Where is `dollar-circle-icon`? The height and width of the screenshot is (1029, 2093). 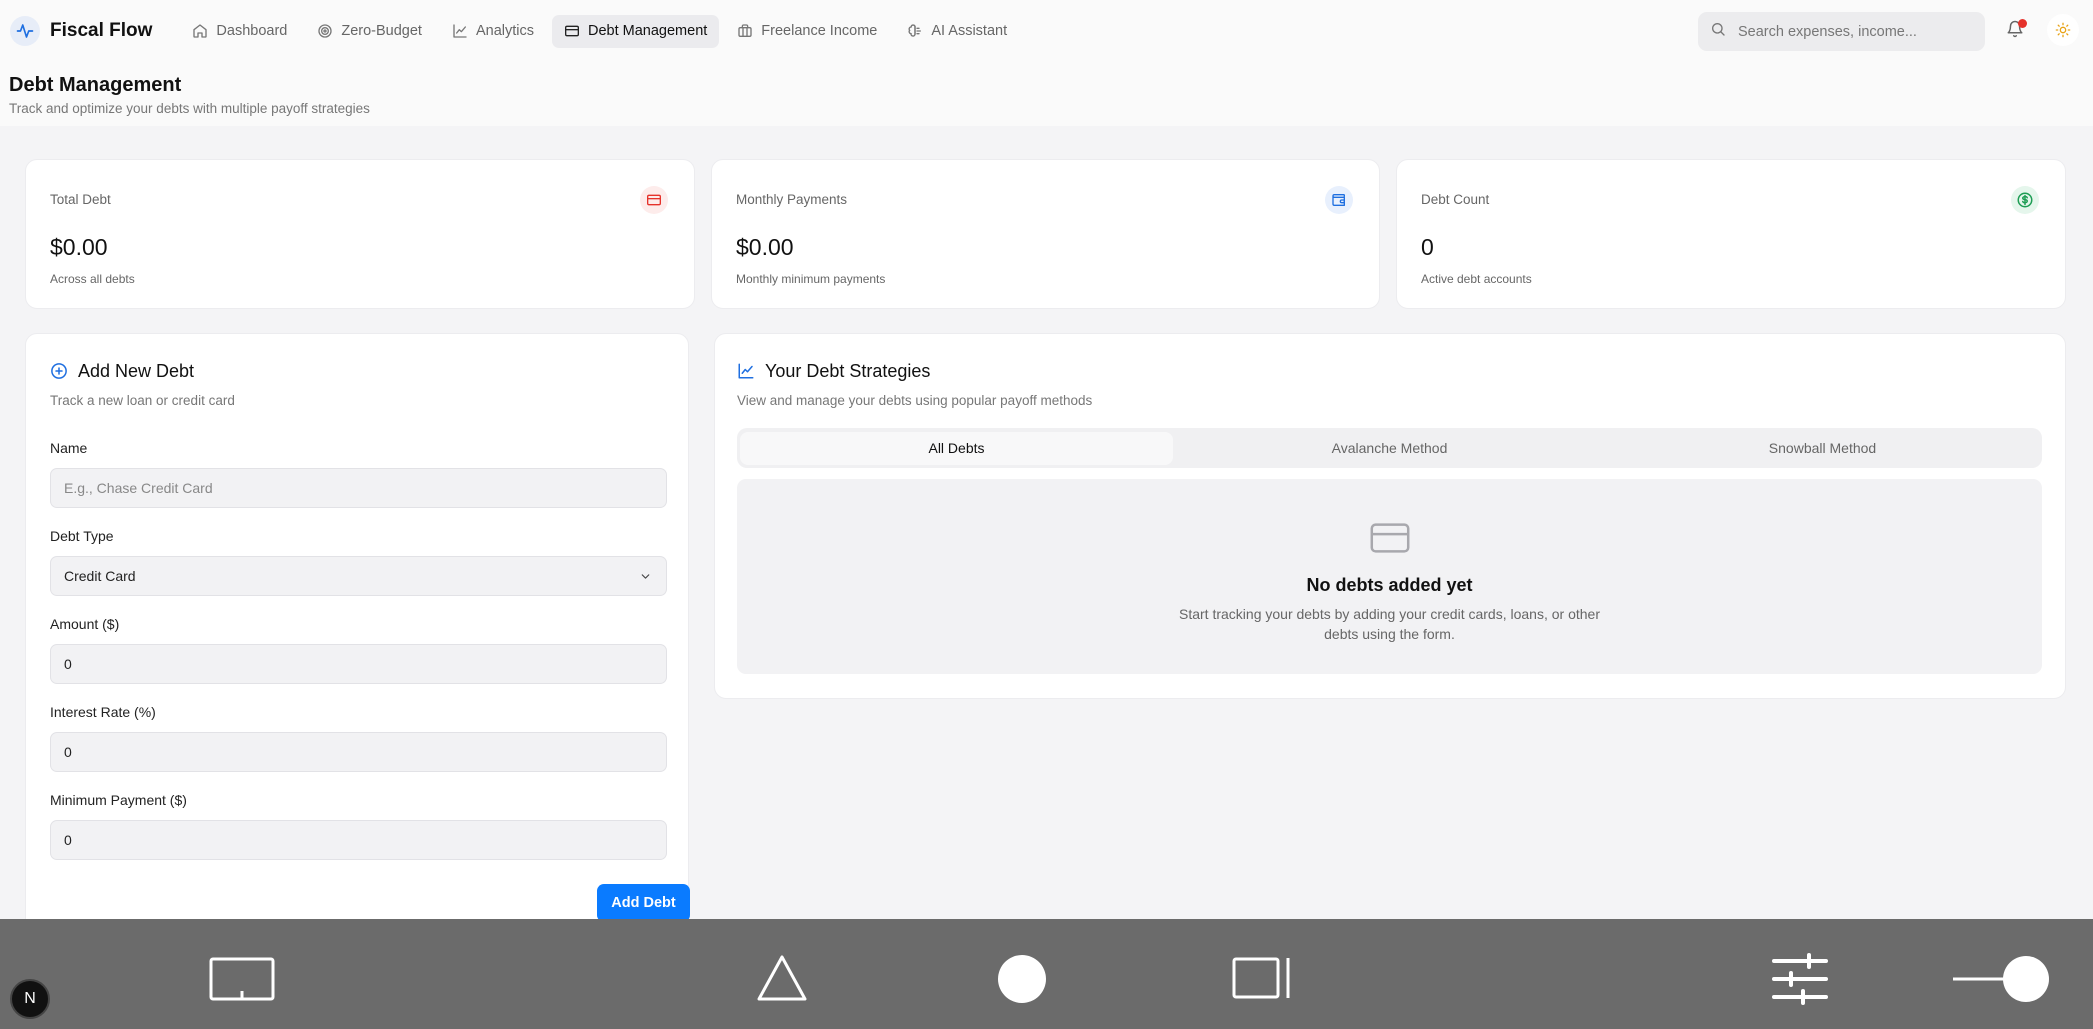
dollar-circle-icon is located at coordinates (2025, 200).